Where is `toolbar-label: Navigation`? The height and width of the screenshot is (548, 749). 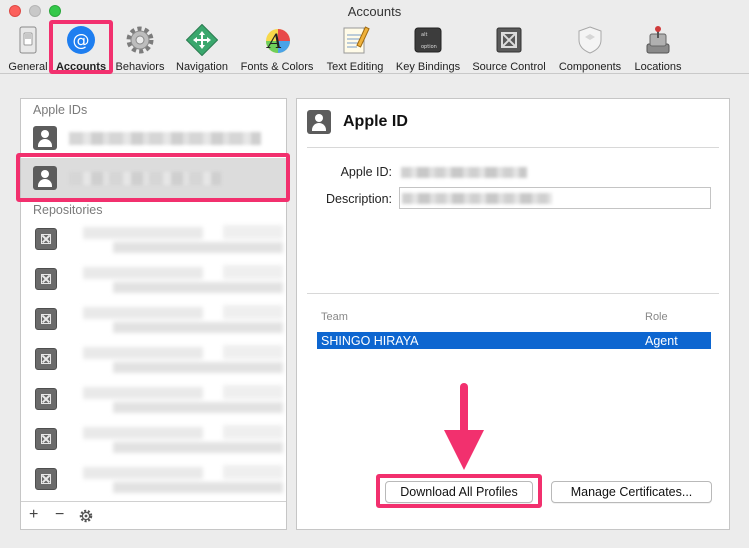
toolbar-label: Navigation is located at coordinates (202, 67).